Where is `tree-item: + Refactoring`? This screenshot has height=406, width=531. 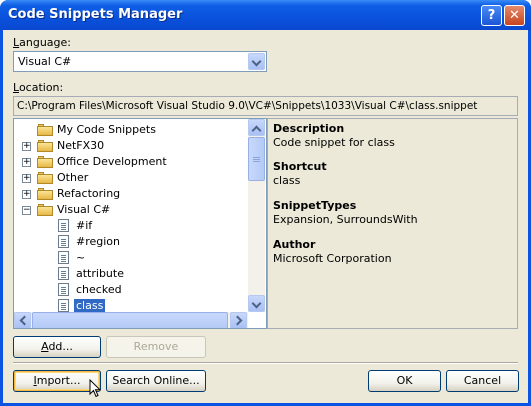
tree-item: + Refactoring is located at coordinates (131, 194).